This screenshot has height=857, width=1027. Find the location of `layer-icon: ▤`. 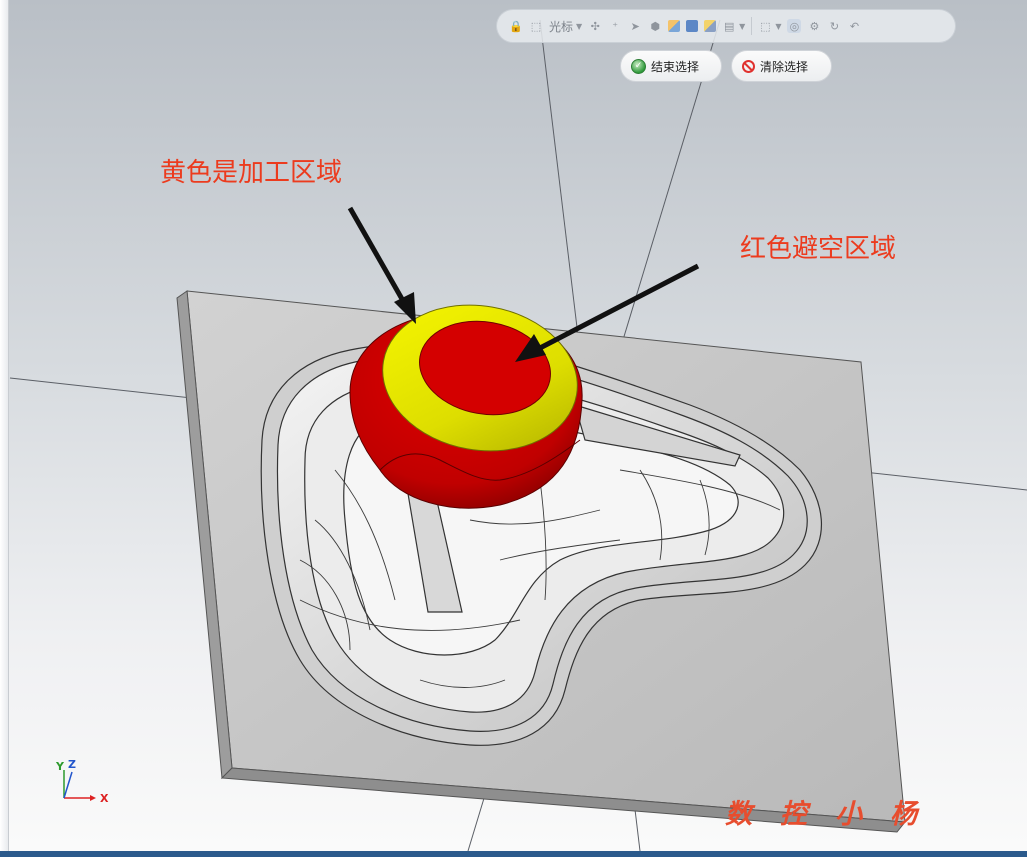

layer-icon: ▤ is located at coordinates (729, 26).